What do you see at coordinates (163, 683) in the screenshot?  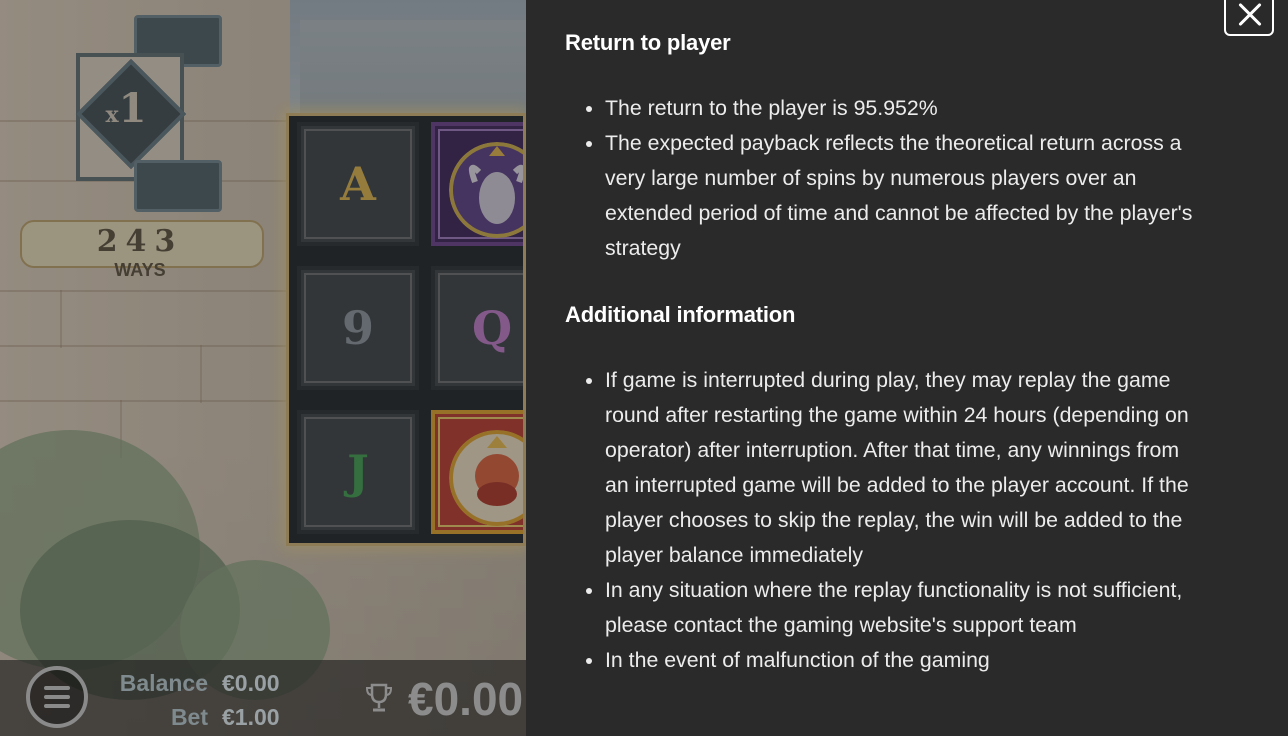 I see `balance-label: Balance` at bounding box center [163, 683].